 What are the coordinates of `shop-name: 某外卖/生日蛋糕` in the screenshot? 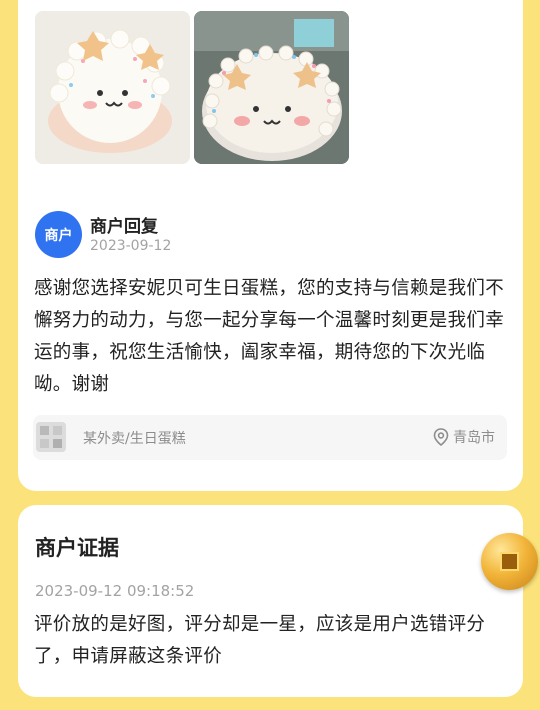 It's located at (134, 439).